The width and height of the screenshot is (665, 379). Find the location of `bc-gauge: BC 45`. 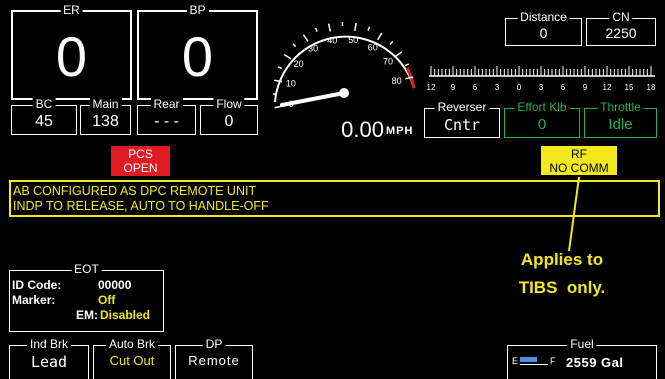

bc-gauge: BC 45 is located at coordinates (44, 120).